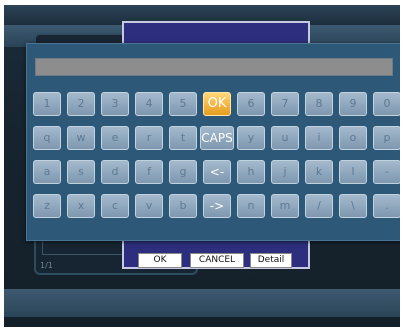 The height and width of the screenshot is (329, 404). Describe the element at coordinates (319, 206) in the screenshot. I see `key-slash: /` at that location.